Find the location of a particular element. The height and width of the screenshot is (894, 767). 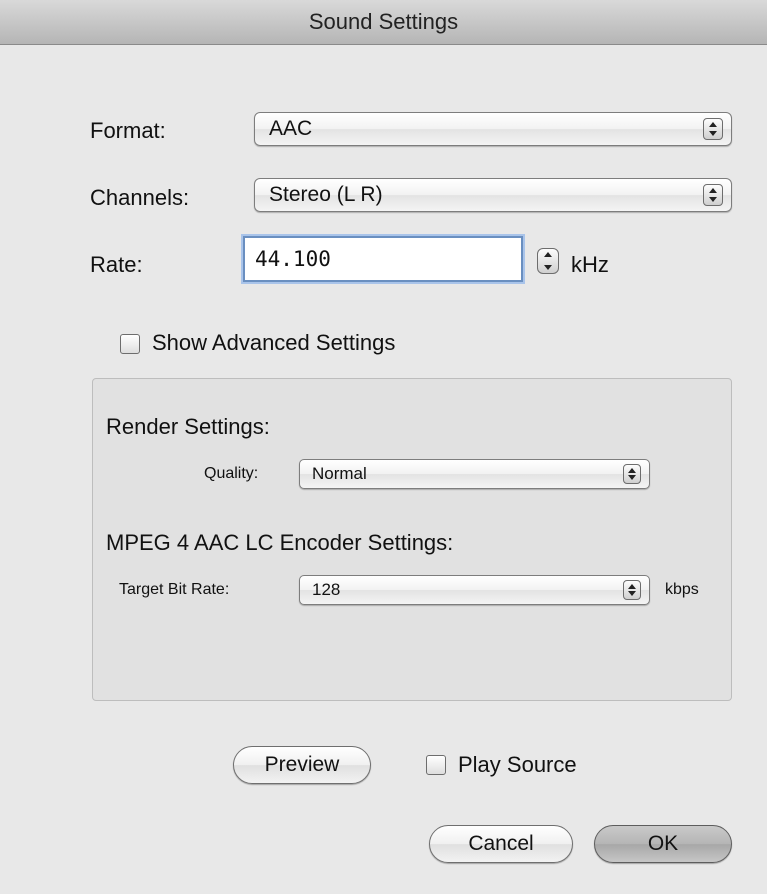

rate-unit: kHz is located at coordinates (590, 264).